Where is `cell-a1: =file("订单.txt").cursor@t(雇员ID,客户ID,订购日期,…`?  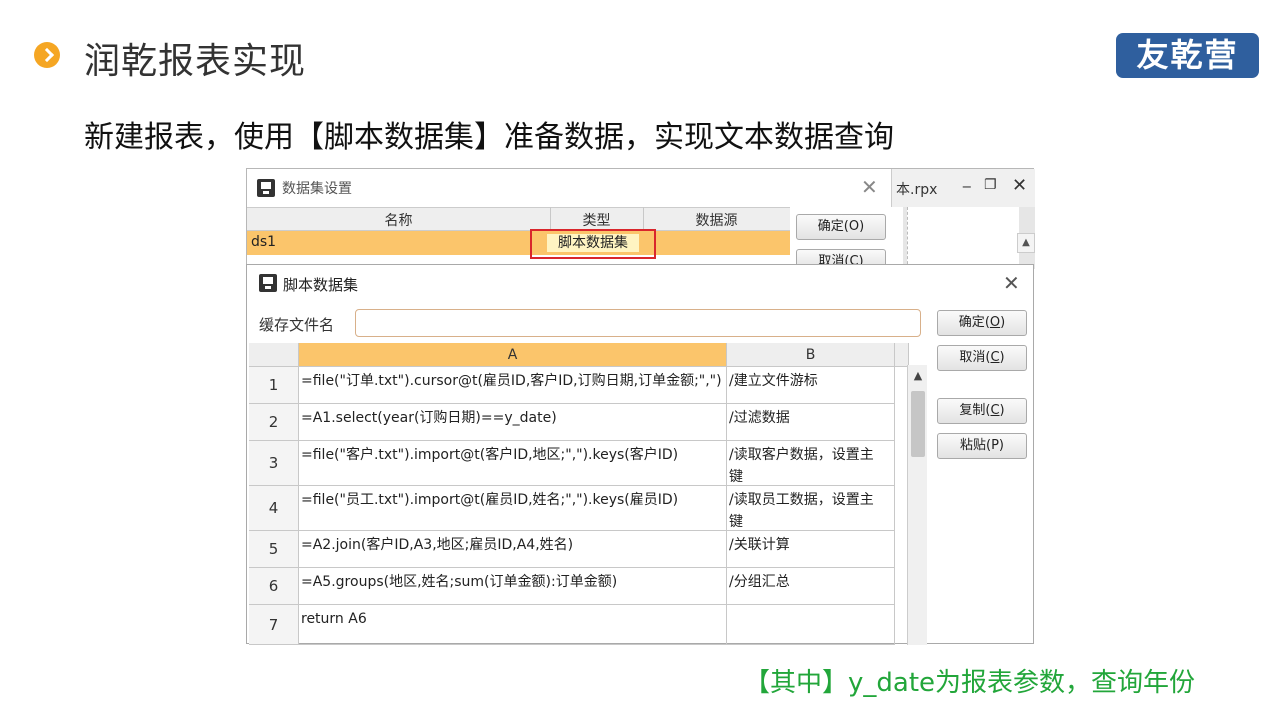
cell-a1: =file("订单.txt").cursor@t(雇员ID,客户ID,订购日期,… is located at coordinates (513, 385).